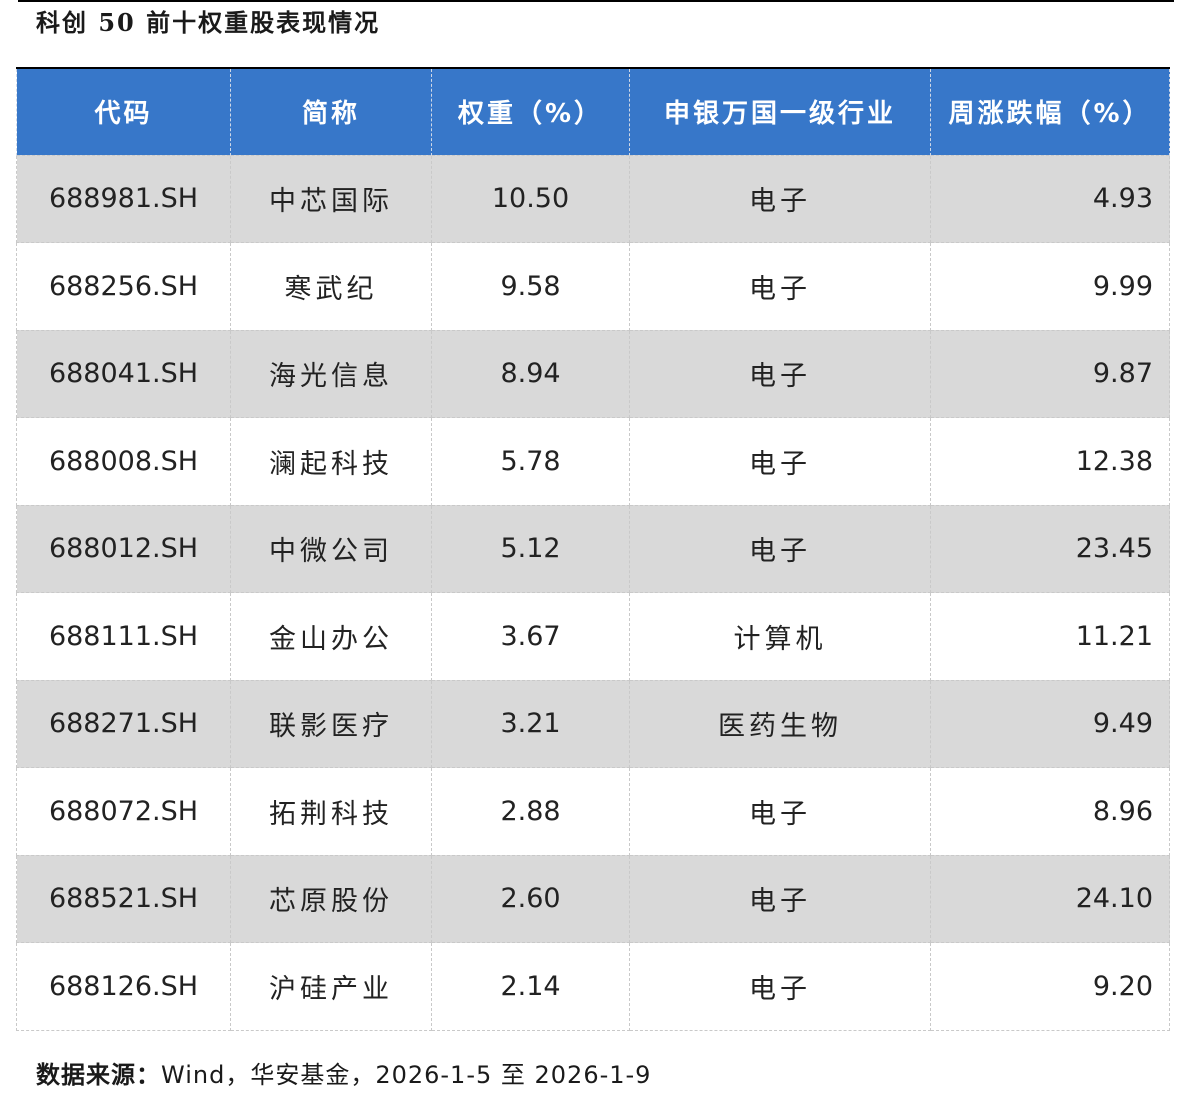  Describe the element at coordinates (530, 898) in the screenshot. I see `cell-weight: 2.60` at that location.